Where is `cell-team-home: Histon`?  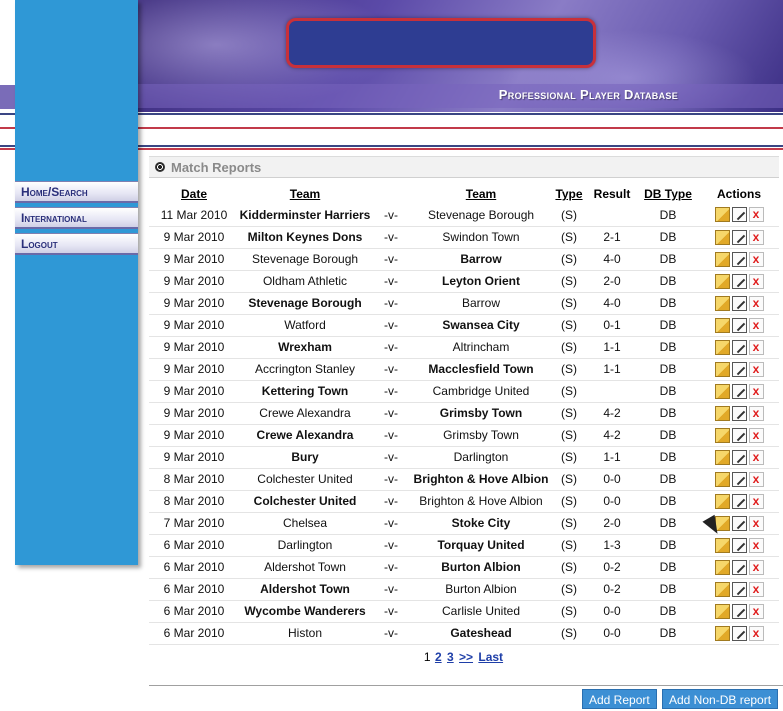
cell-team-home: Histon is located at coordinates (305, 633).